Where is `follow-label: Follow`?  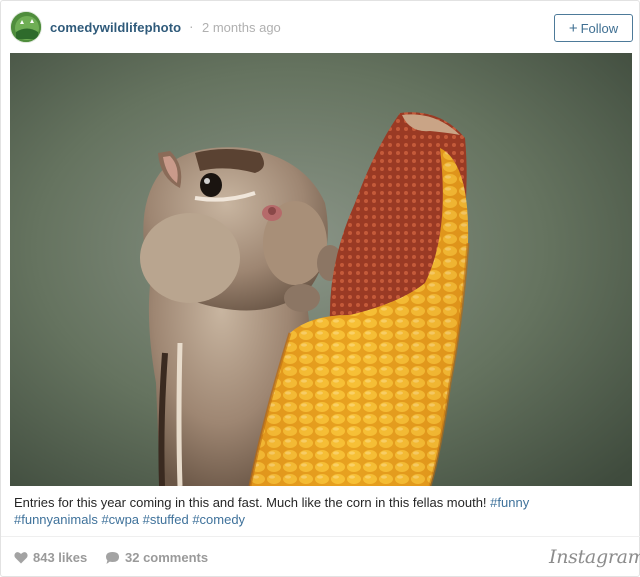
follow-label: Follow is located at coordinates (599, 28).